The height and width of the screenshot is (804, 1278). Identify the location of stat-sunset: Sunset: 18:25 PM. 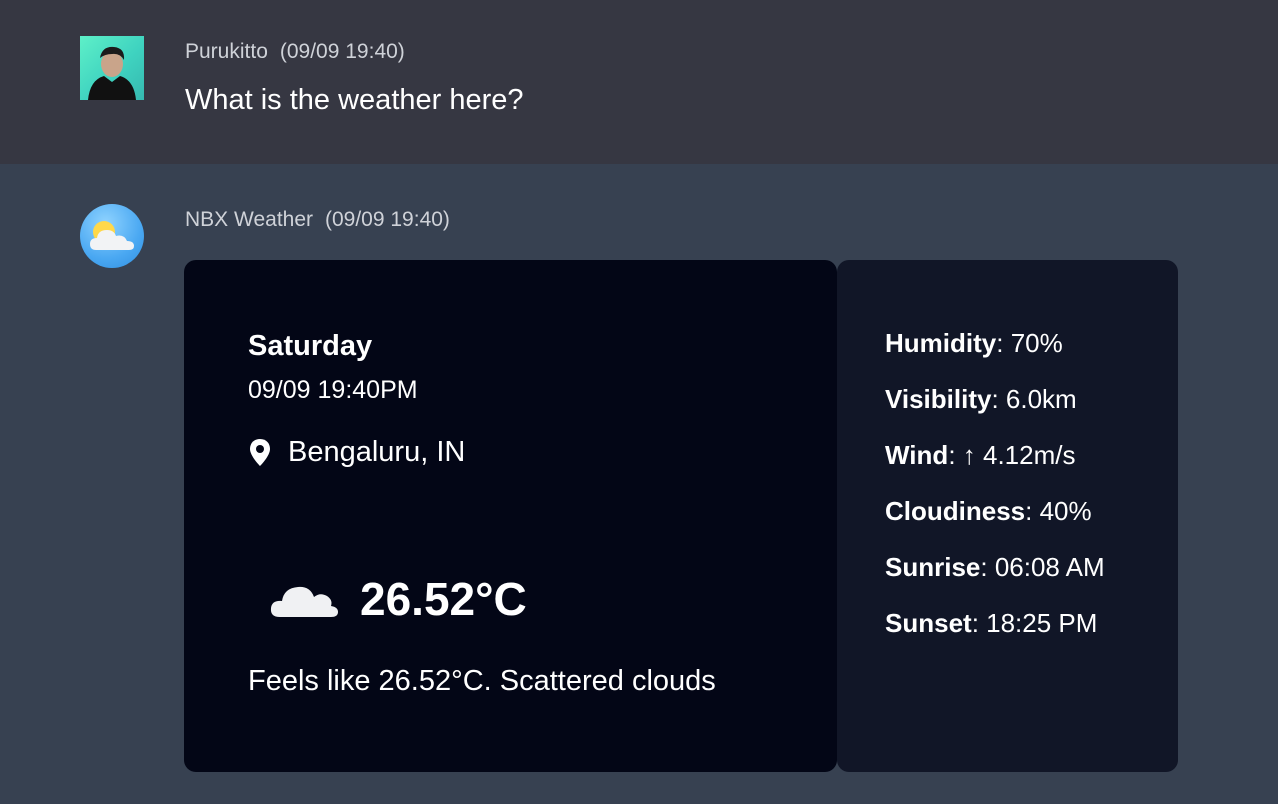
(991, 623).